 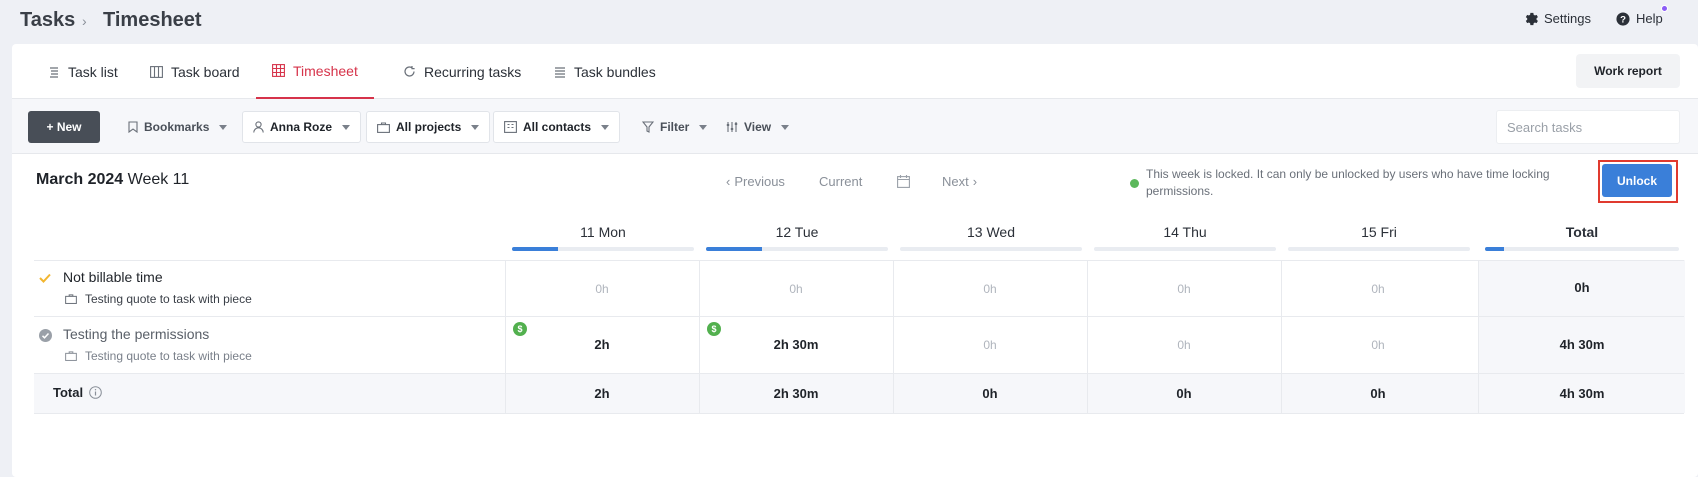 What do you see at coordinates (728, 181) in the screenshot?
I see `chevron-left-icon: ‹` at bounding box center [728, 181].